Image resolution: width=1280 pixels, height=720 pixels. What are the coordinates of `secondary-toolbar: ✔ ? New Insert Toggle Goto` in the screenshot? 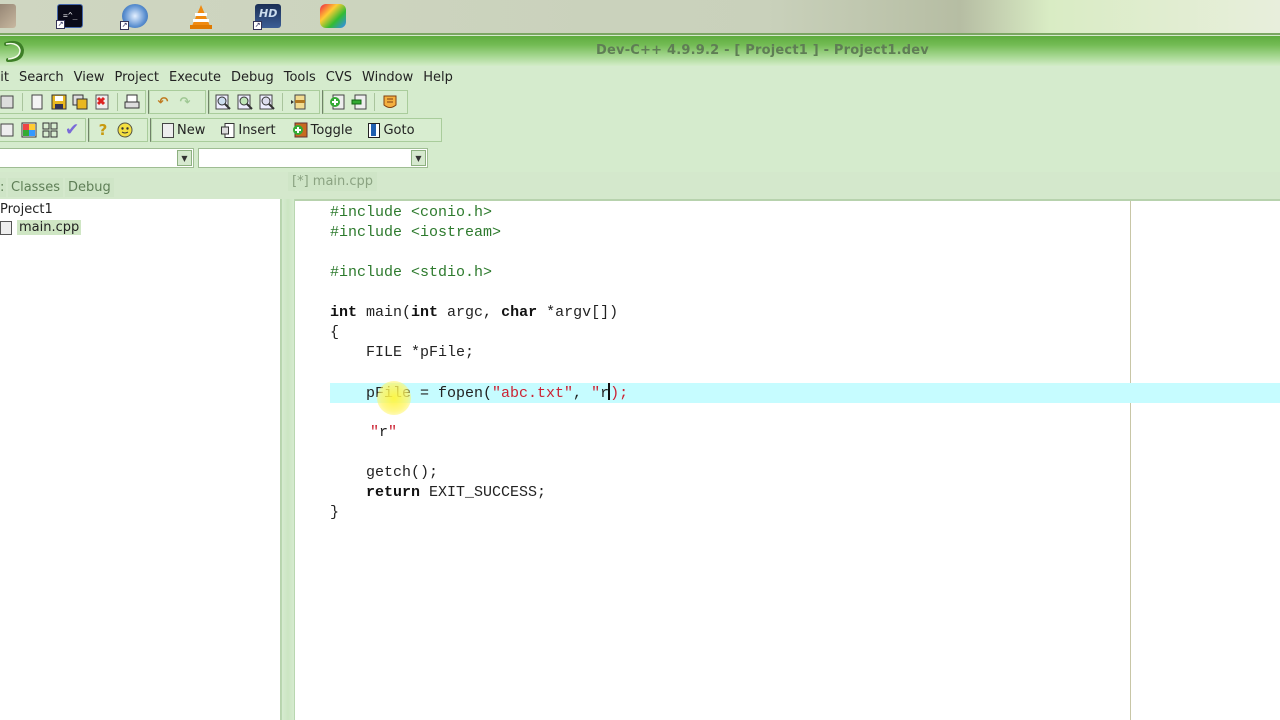 It's located at (640, 130).